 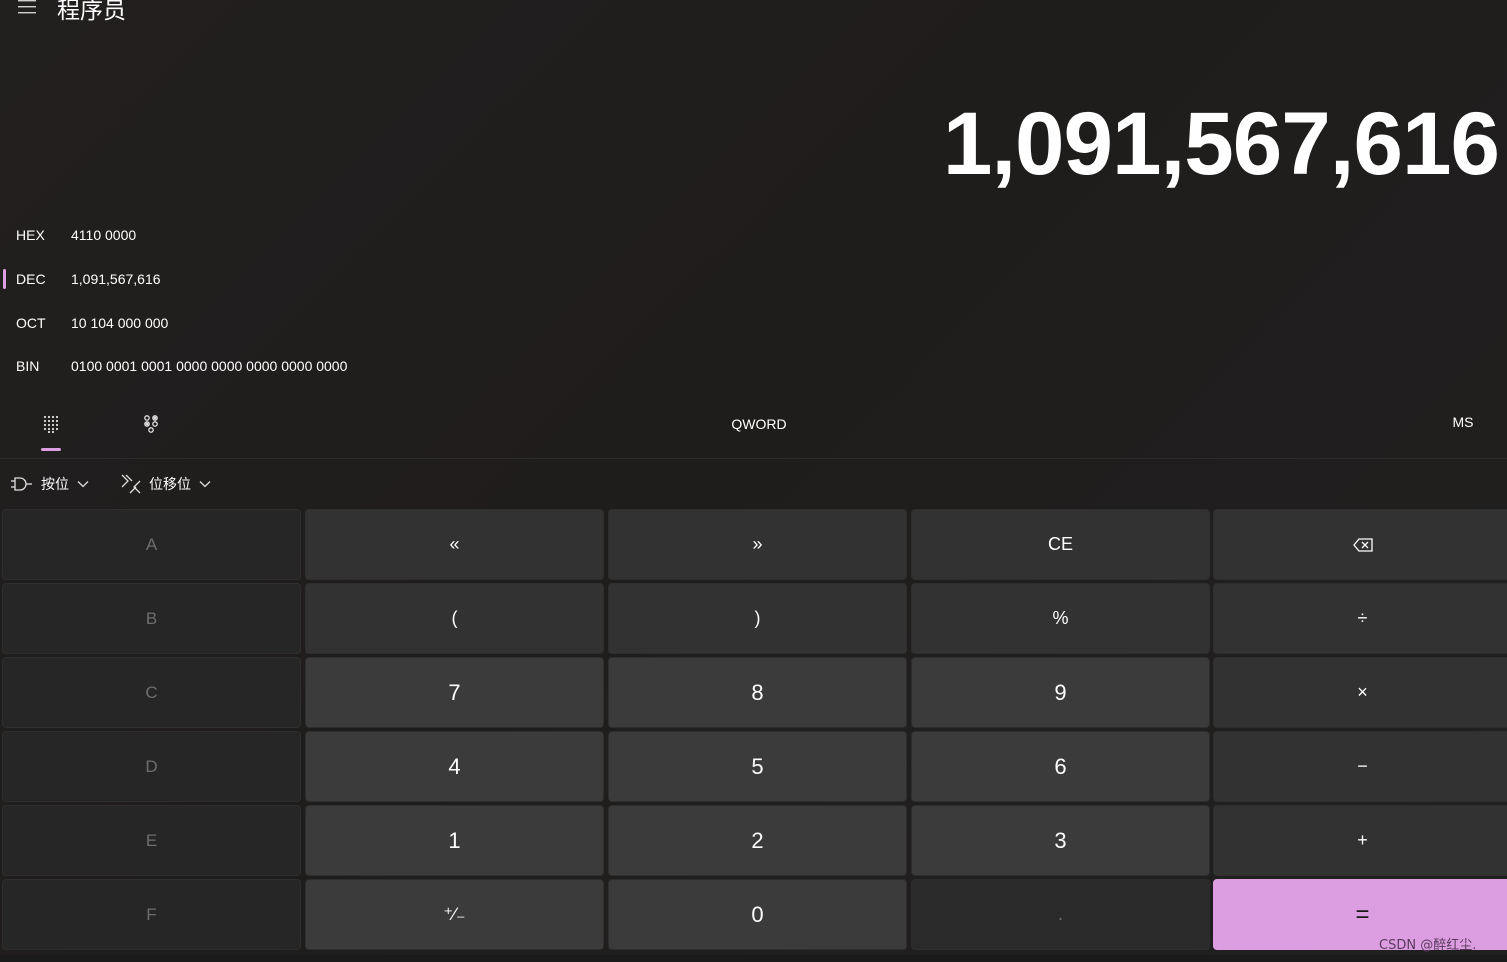 What do you see at coordinates (1463, 422) in the screenshot?
I see `memory-store-button: MS` at bounding box center [1463, 422].